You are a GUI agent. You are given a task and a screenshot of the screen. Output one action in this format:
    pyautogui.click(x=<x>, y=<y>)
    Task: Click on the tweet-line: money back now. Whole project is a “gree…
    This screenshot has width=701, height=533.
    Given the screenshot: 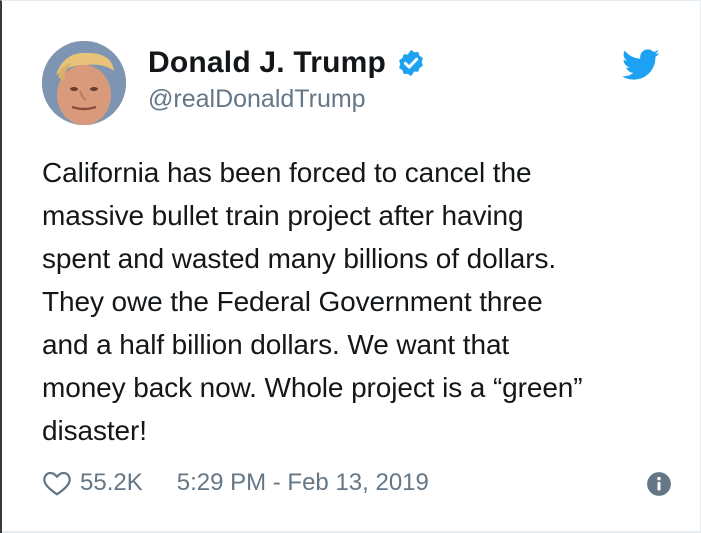 What is the action you would take?
    pyautogui.click(x=312, y=387)
    